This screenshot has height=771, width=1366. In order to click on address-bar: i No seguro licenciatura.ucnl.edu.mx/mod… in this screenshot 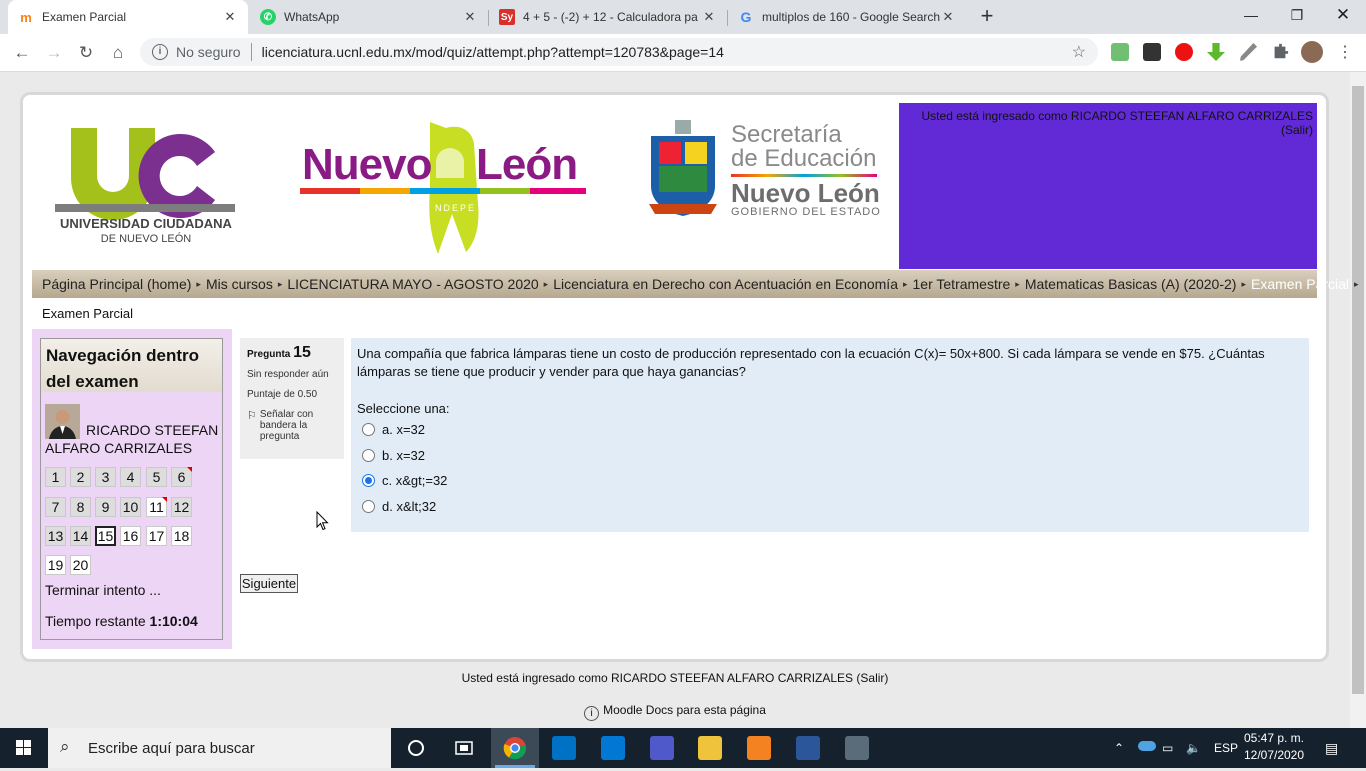, I will do `click(619, 52)`.